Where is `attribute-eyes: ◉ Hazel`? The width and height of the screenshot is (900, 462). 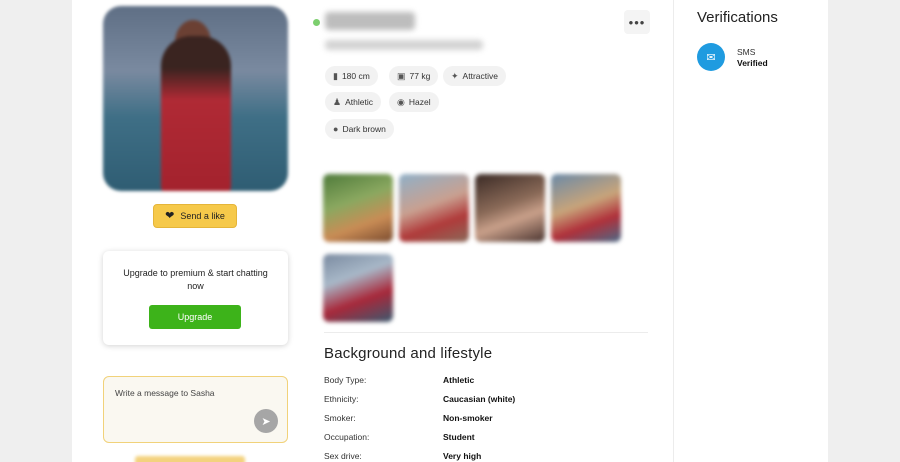 attribute-eyes: ◉ Hazel is located at coordinates (414, 102).